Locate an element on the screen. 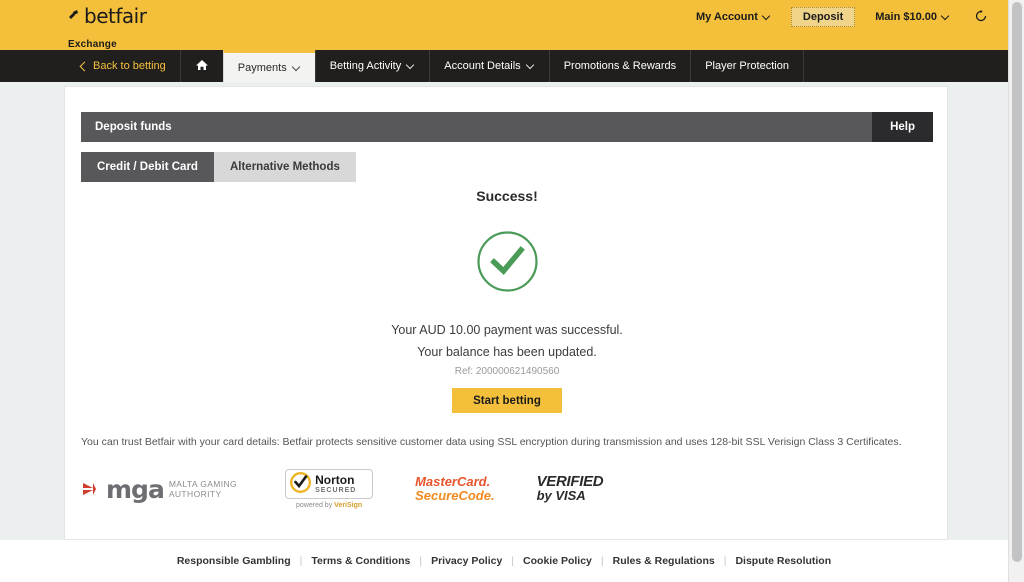 The image size is (1024, 582). brand-block: betfair Exchange is located at coordinates (107, 27).